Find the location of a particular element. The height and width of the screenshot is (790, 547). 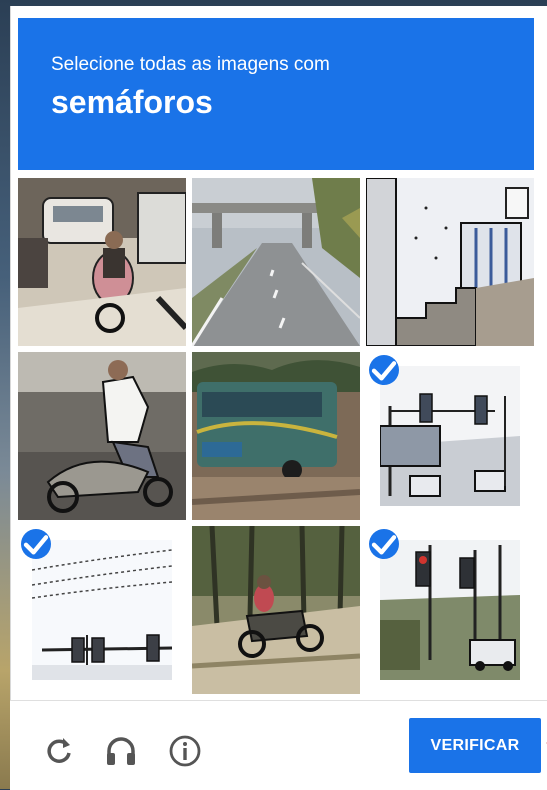

challenge-target: semáforos is located at coordinates (132, 102).